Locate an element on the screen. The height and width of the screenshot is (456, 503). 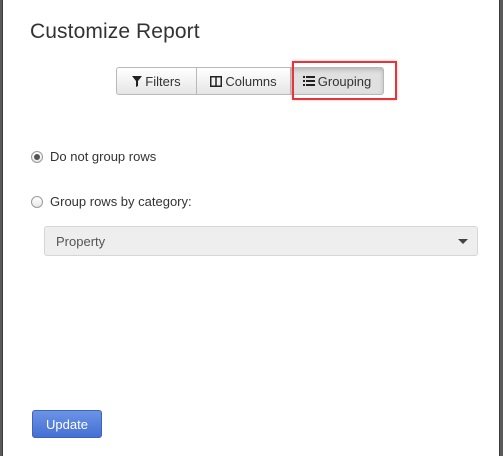
radio-do-not-group-label: Do not group rows is located at coordinates (103, 156).